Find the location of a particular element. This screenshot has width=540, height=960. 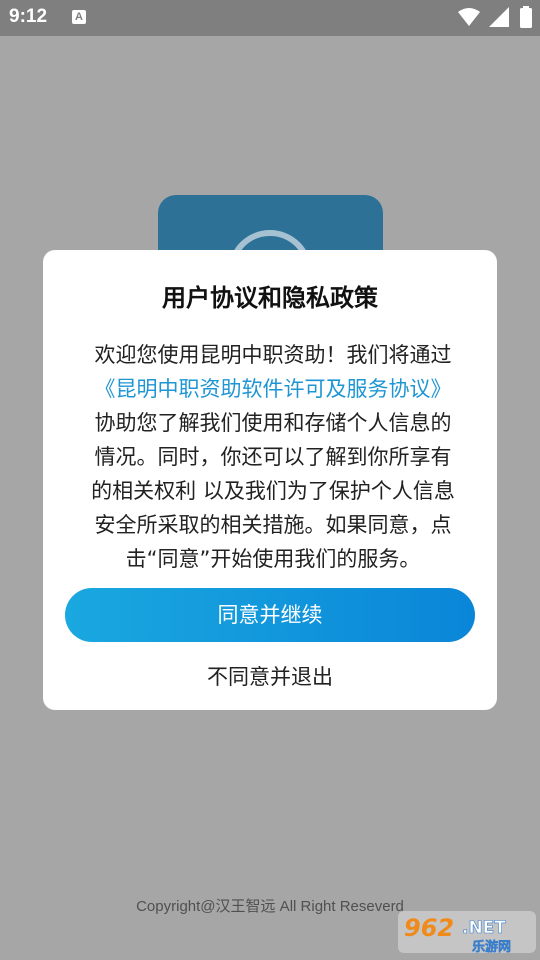

disagree-exit-button: 不同意并退出 is located at coordinates (270, 677).